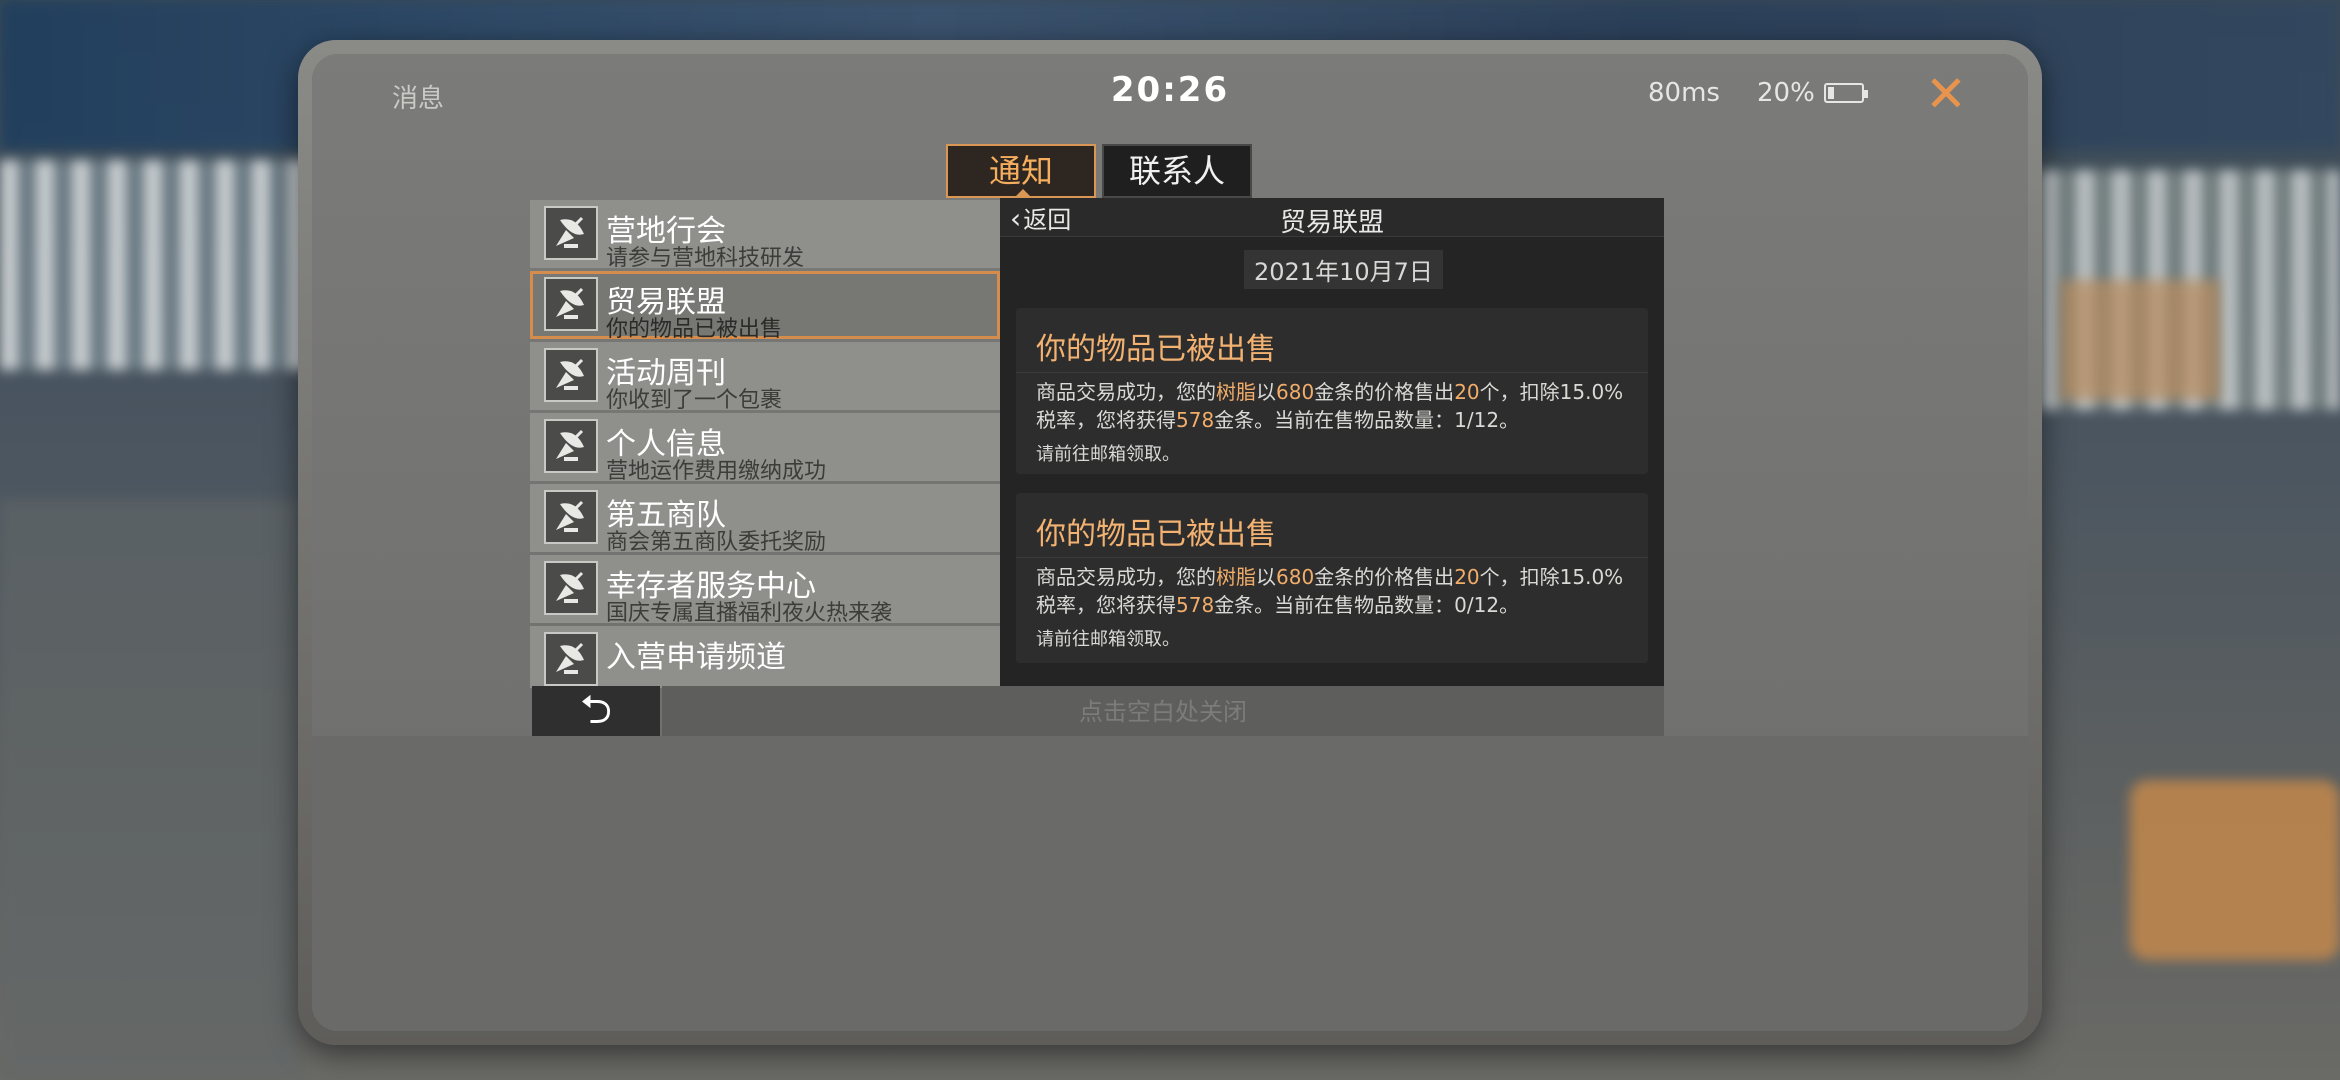  I want to click on list-item-subtitle: 营地运作费用缴纳成功, so click(716, 471).